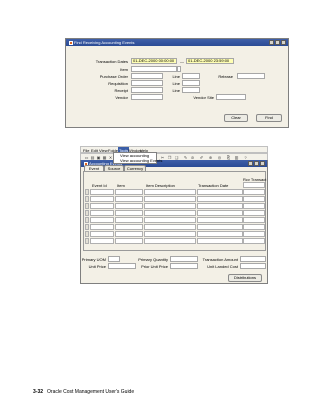  What do you see at coordinates (97, 266) in the screenshot?
I see `unit-price-label: Unit Price` at bounding box center [97, 266].